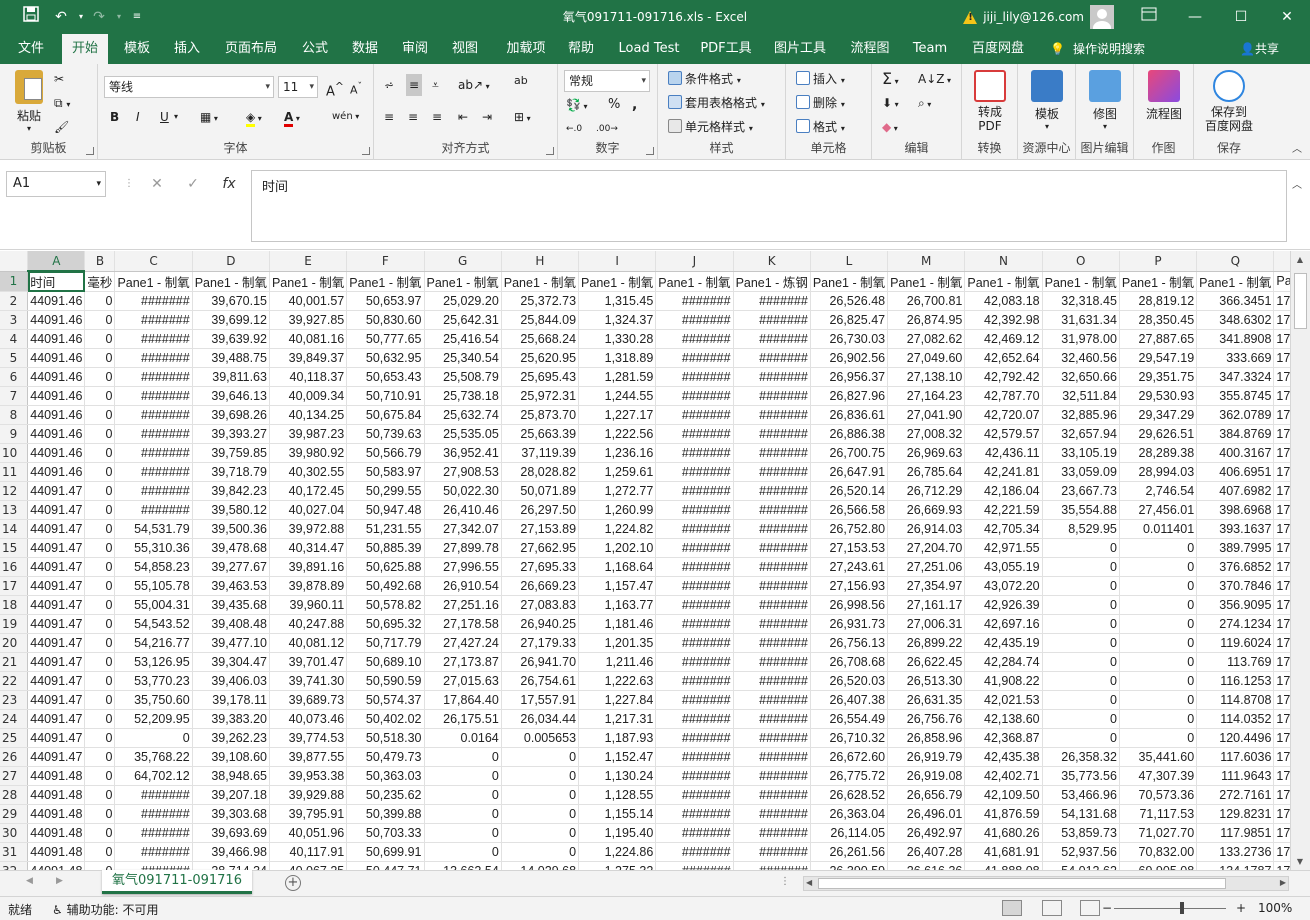 The width and height of the screenshot is (1310, 920). Describe the element at coordinates (14, 662) in the screenshot. I see `row-header: 21` at that location.